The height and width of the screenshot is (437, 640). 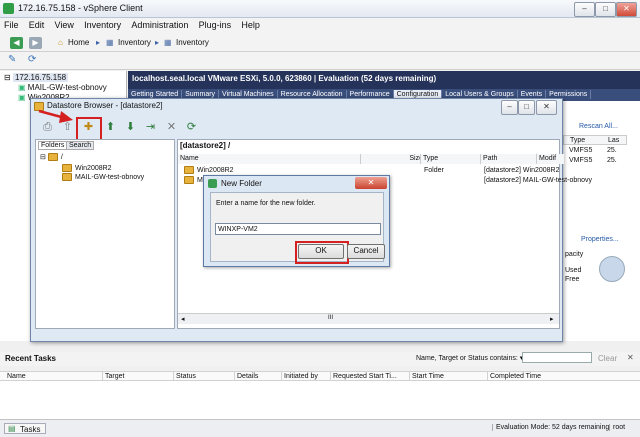 What do you see at coordinates (469, 358) in the screenshot?
I see `task-filter-label: Name, Target or Status contains: ▾` at bounding box center [469, 358].